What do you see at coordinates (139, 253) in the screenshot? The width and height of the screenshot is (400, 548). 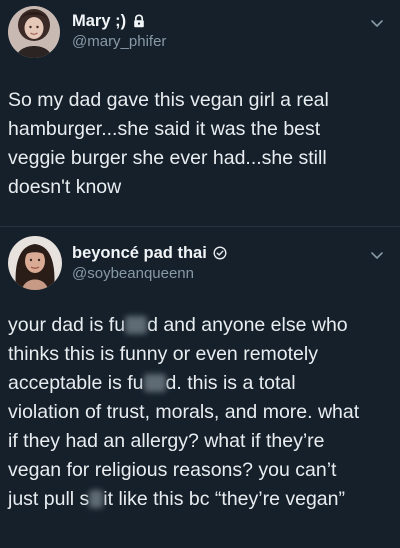 I see `display-name: beyoncé pad thai` at bounding box center [139, 253].